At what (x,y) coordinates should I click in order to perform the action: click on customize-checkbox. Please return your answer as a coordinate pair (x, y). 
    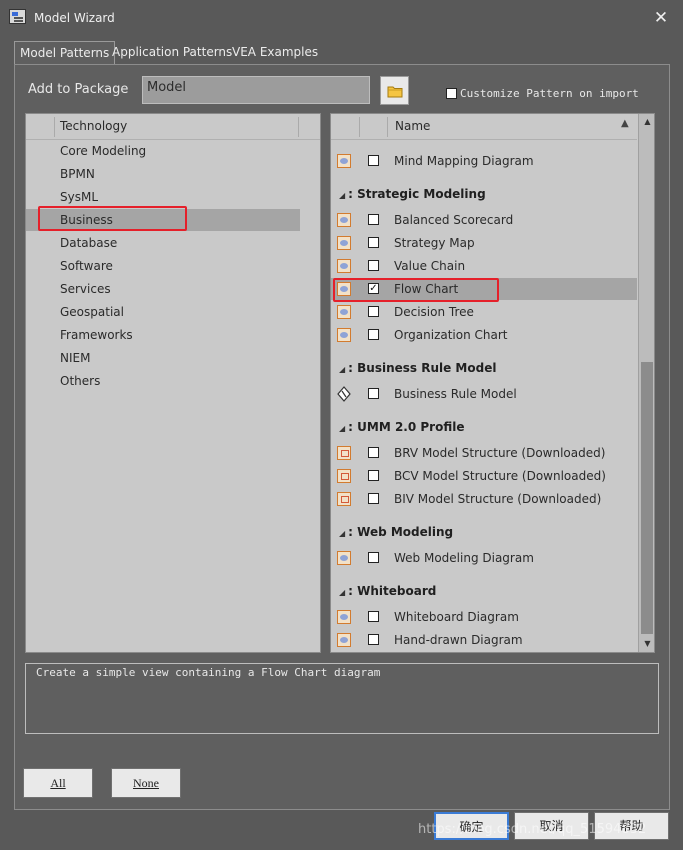
    Looking at the image, I should click on (451, 93).